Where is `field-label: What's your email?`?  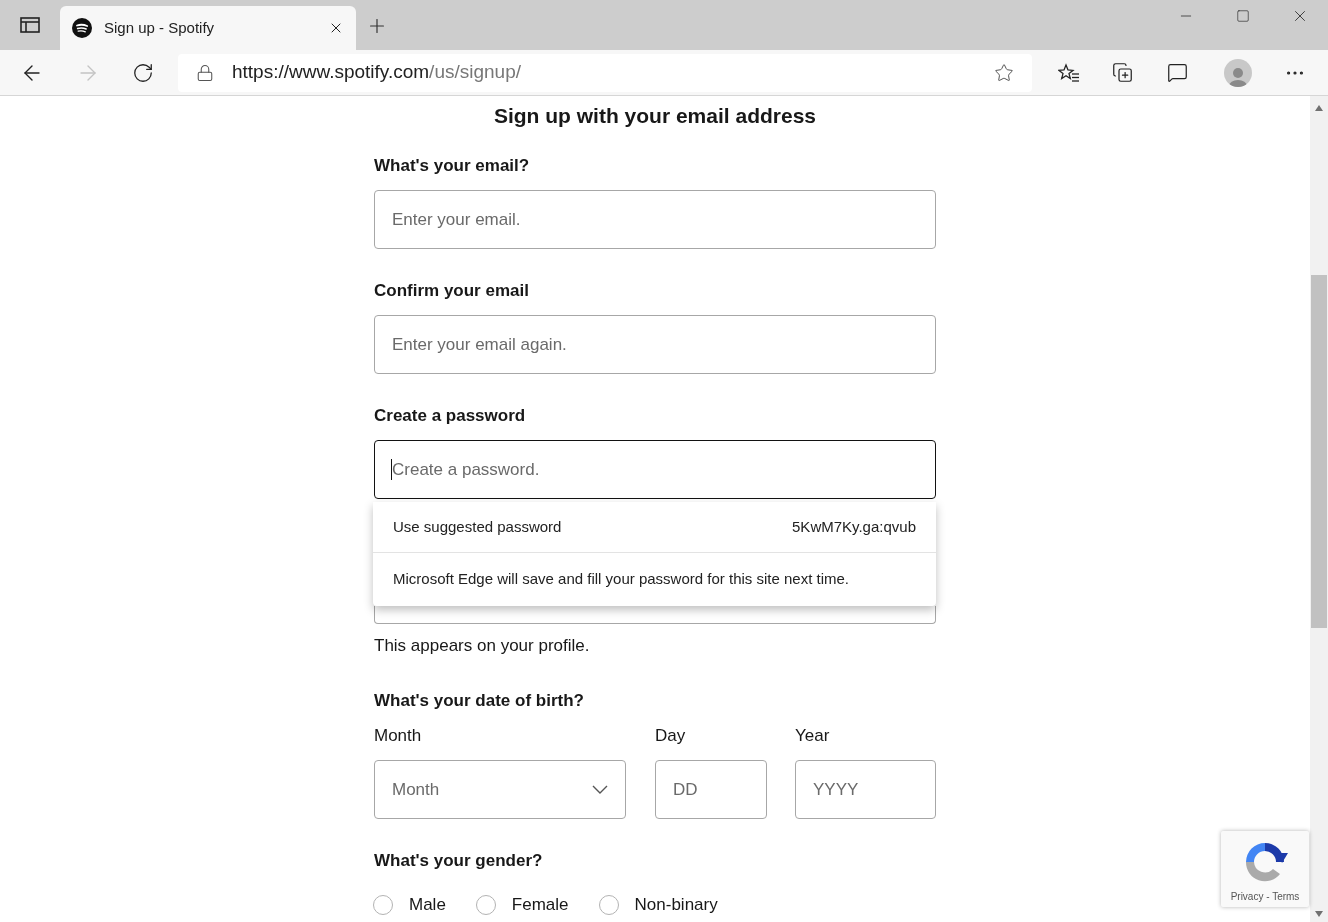 field-label: What's your email? is located at coordinates (452, 166).